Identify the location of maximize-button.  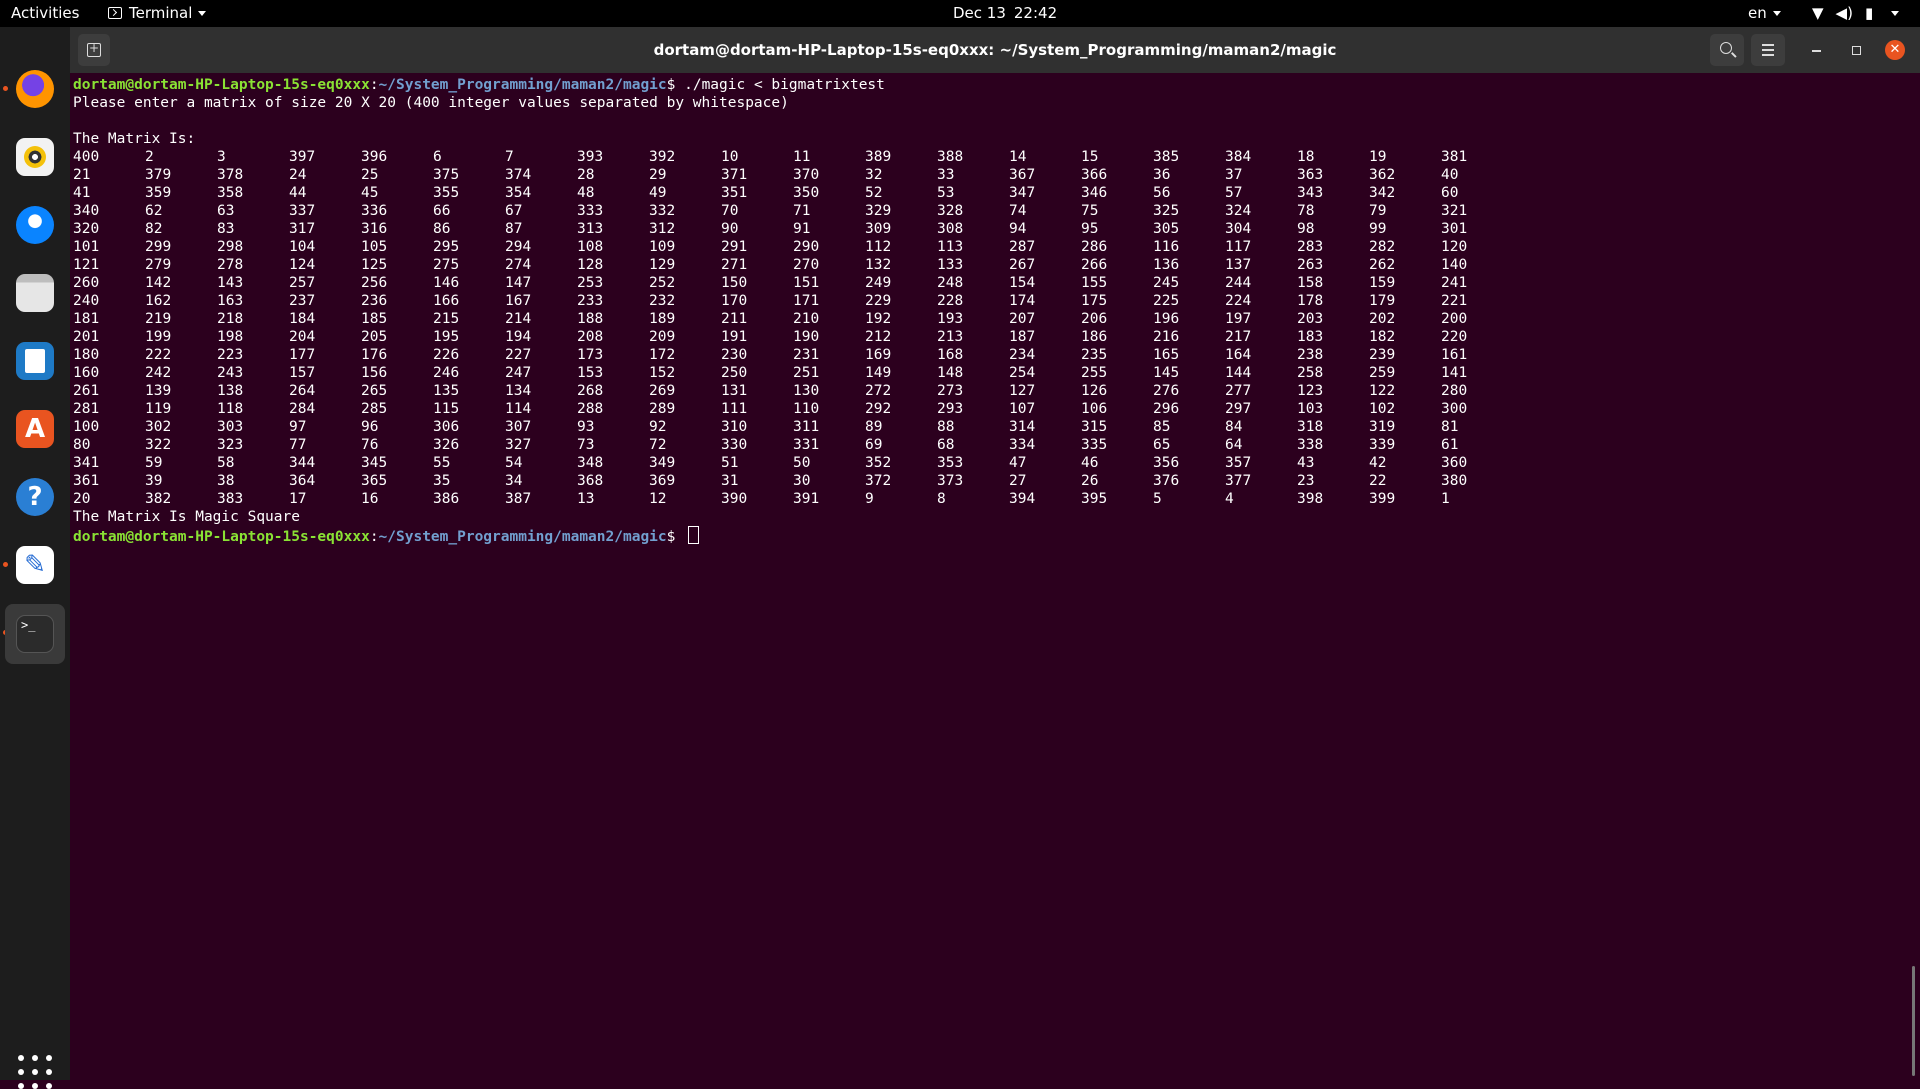
(1856, 50).